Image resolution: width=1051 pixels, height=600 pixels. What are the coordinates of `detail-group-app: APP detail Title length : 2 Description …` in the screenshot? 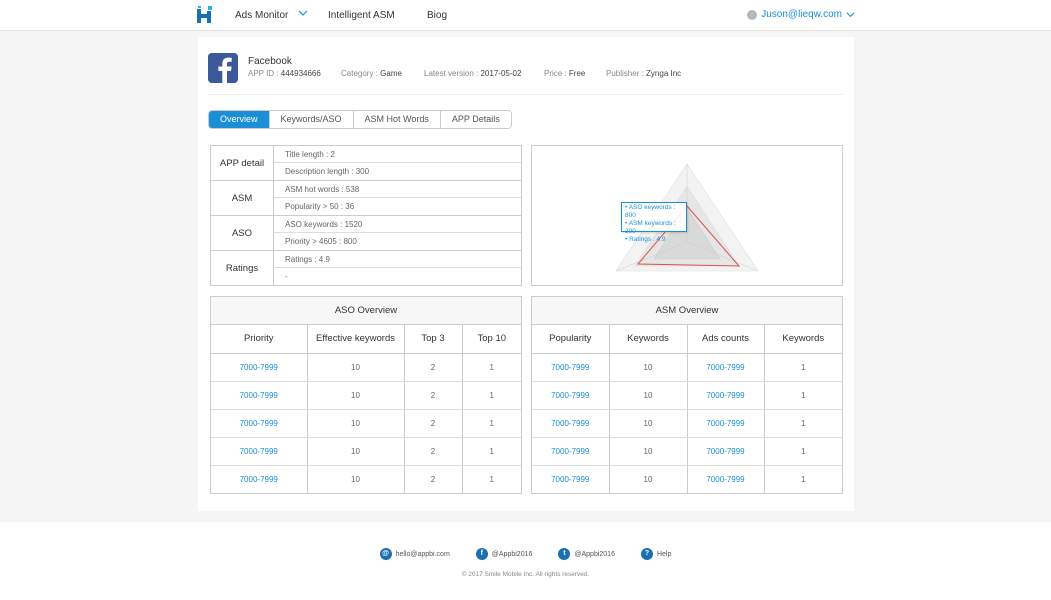 It's located at (366, 163).